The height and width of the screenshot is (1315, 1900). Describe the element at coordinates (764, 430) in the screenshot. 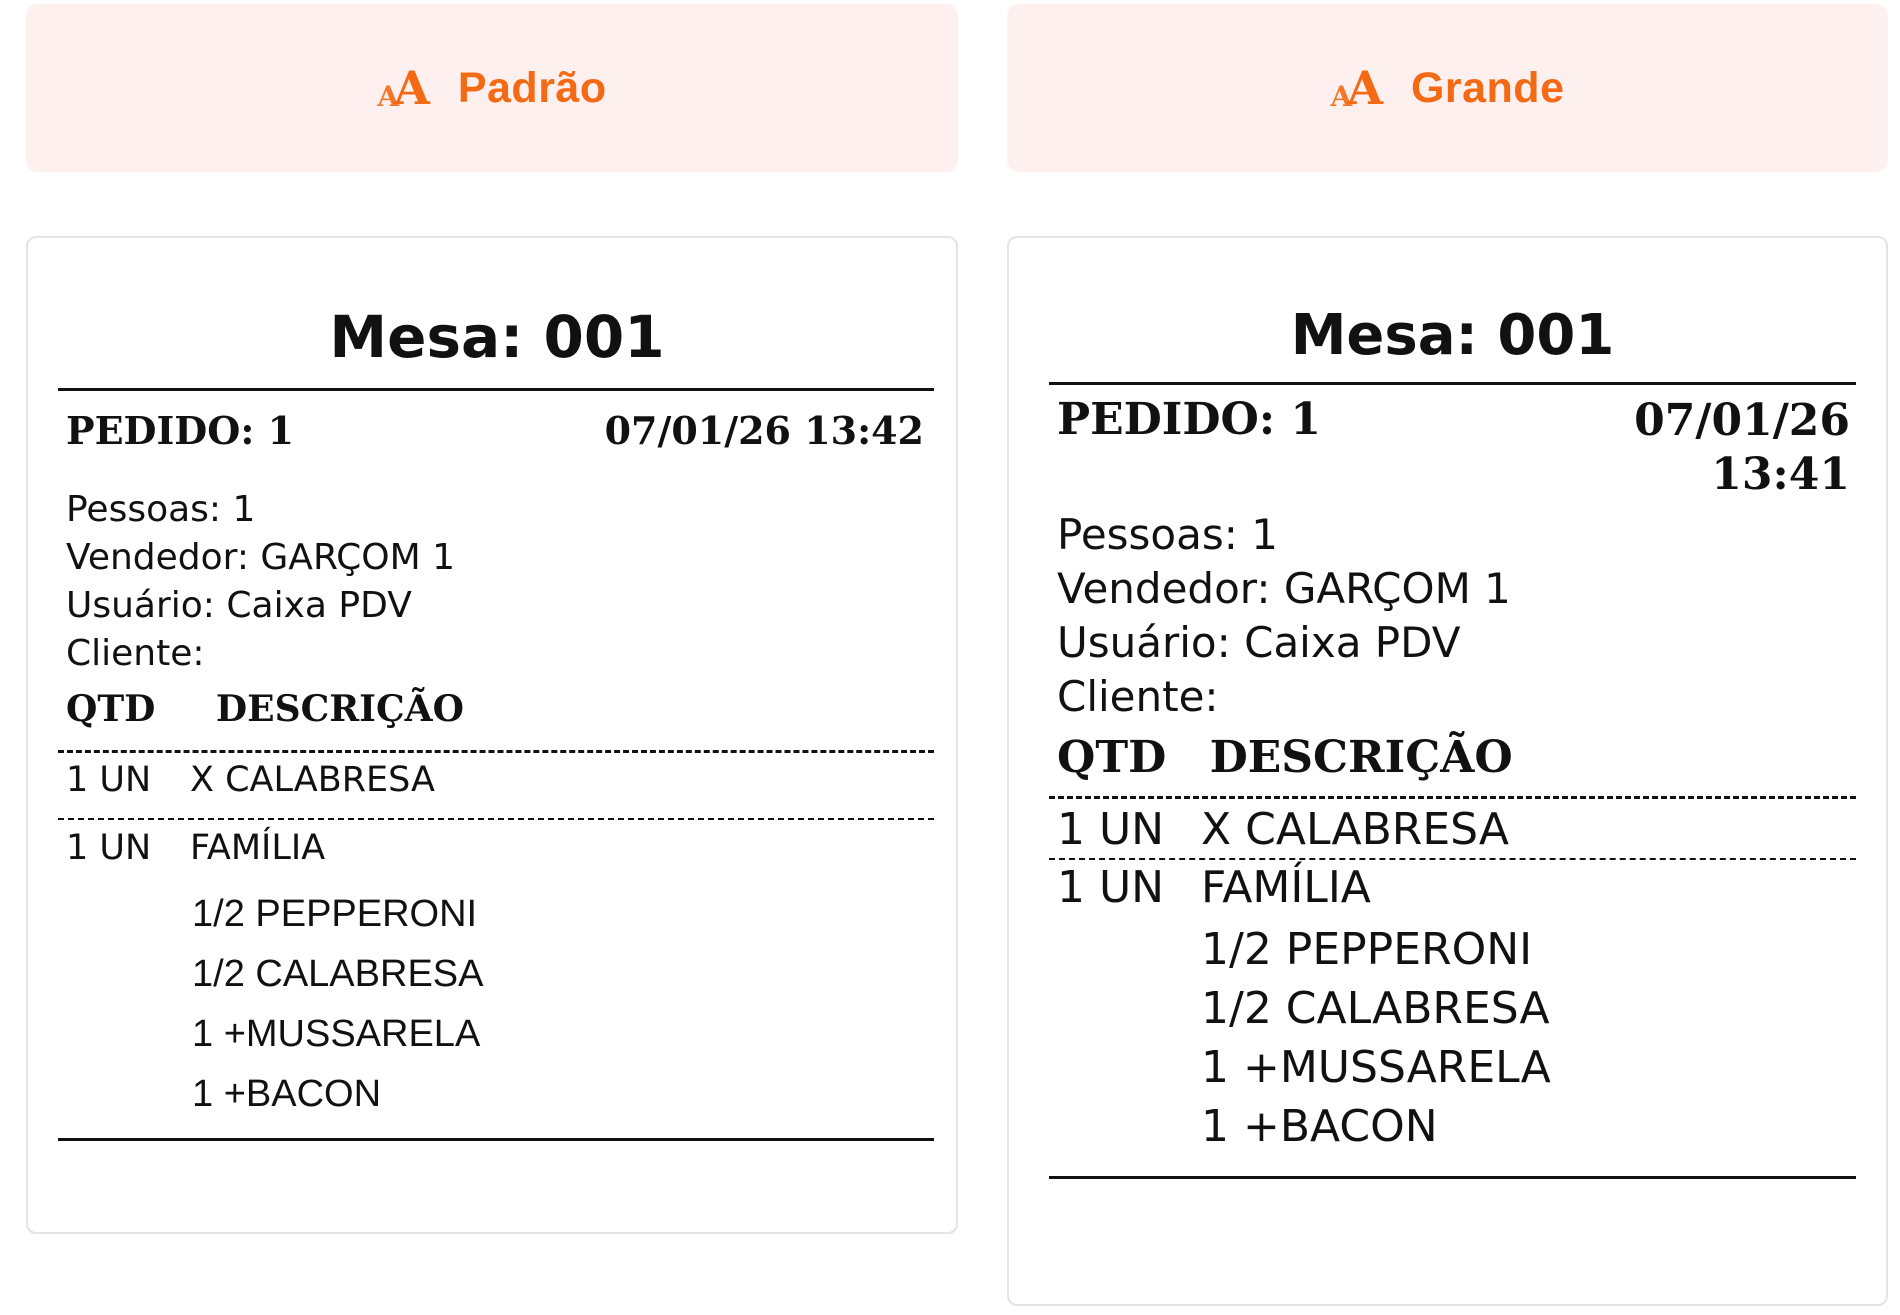

I see `order-datetime: 07/01/26 13:42` at that location.